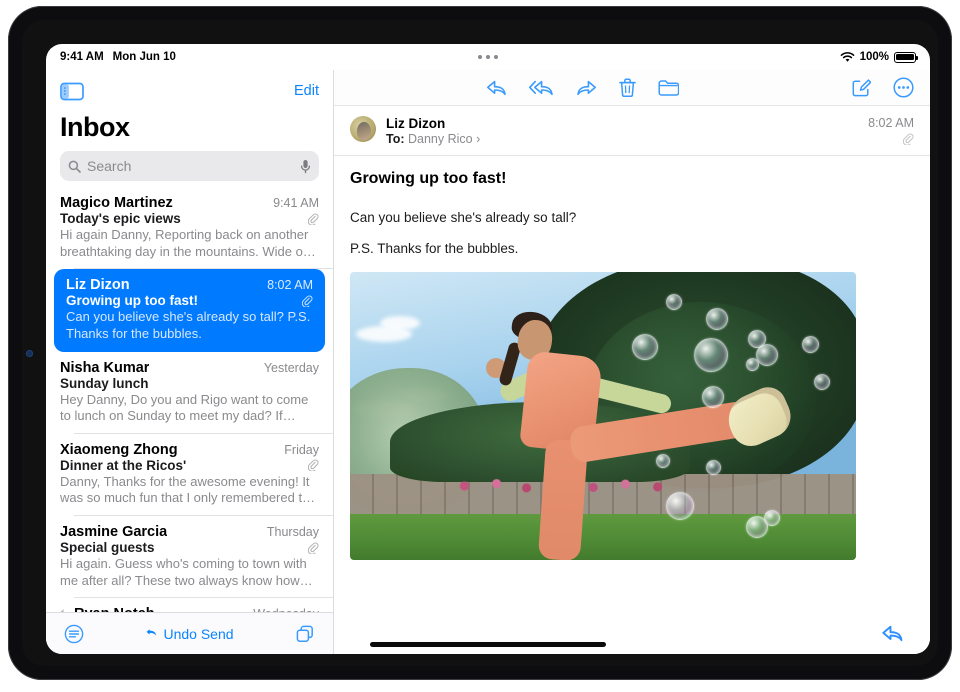 This screenshot has width=960, height=692. I want to click on home-indicator, so click(488, 644).